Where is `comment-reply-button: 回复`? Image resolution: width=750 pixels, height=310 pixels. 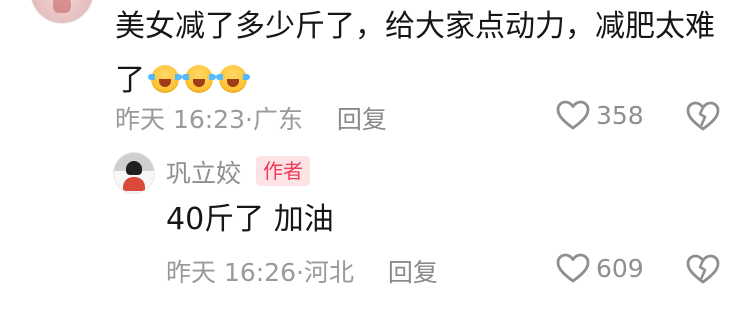
comment-reply-button: 回复 is located at coordinates (362, 119).